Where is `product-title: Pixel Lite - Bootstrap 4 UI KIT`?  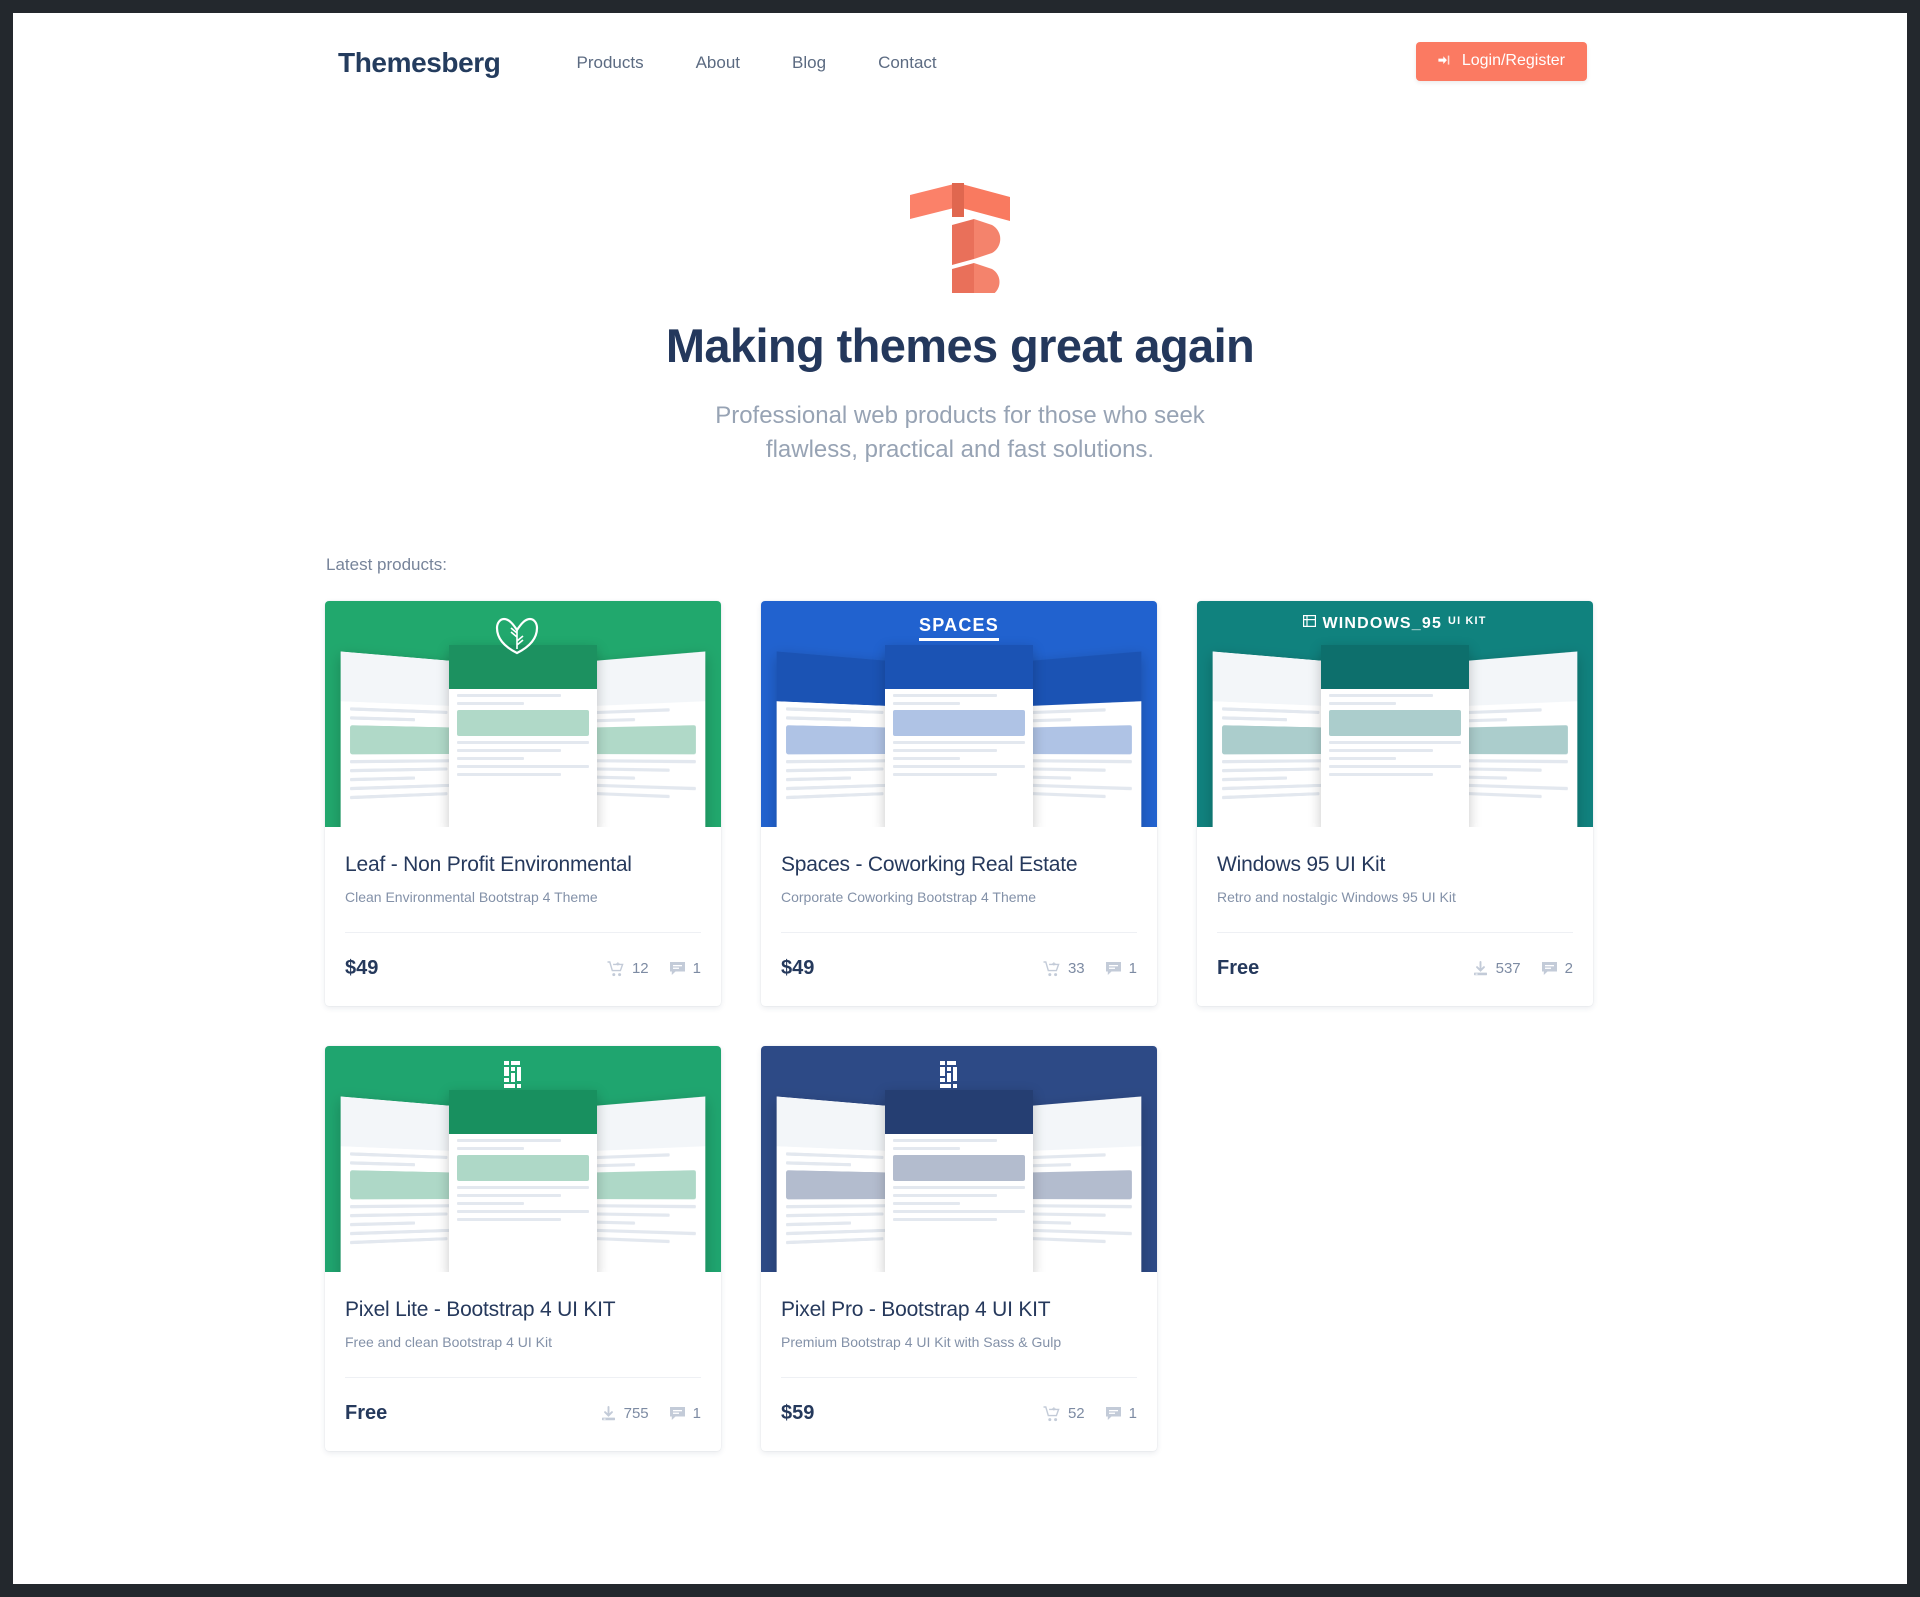 product-title: Pixel Lite - Bootstrap 4 UI KIT is located at coordinates (480, 1310).